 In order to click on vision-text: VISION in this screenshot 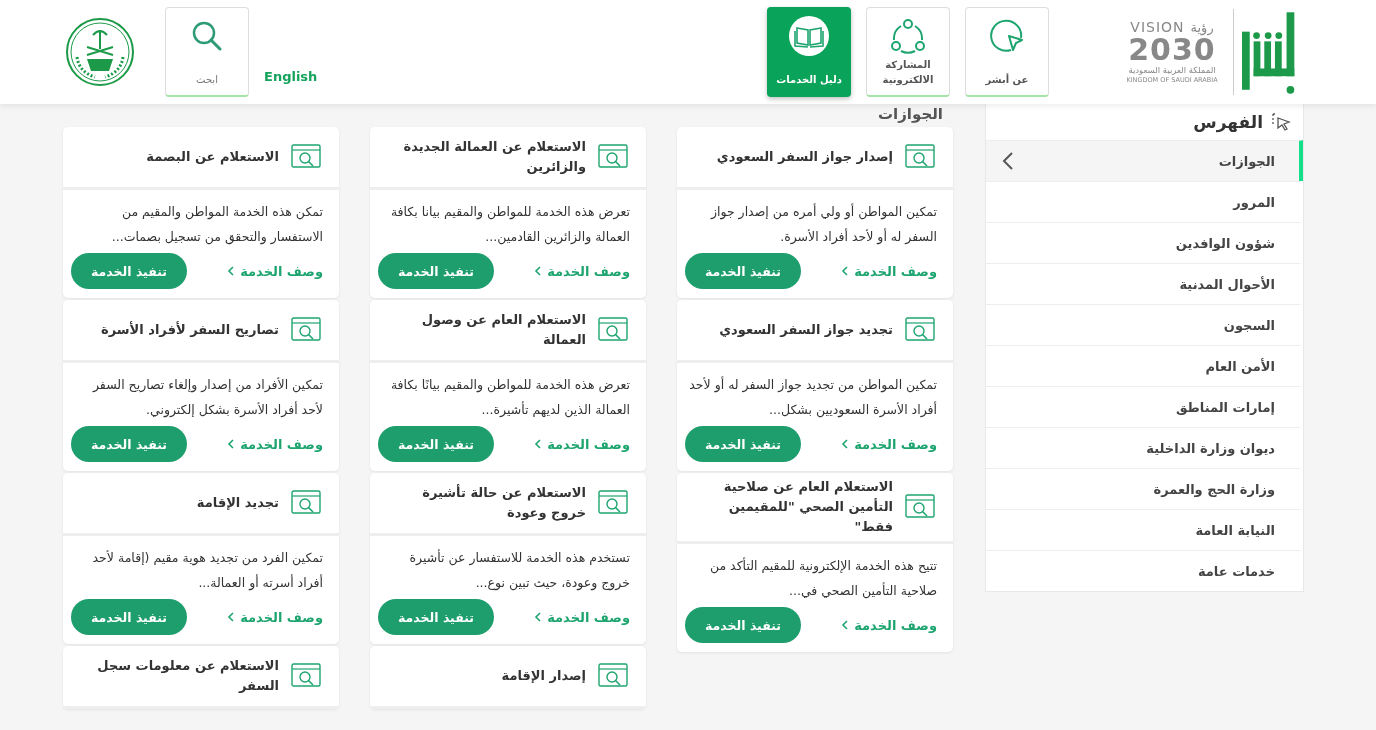, I will do `click(1157, 27)`.